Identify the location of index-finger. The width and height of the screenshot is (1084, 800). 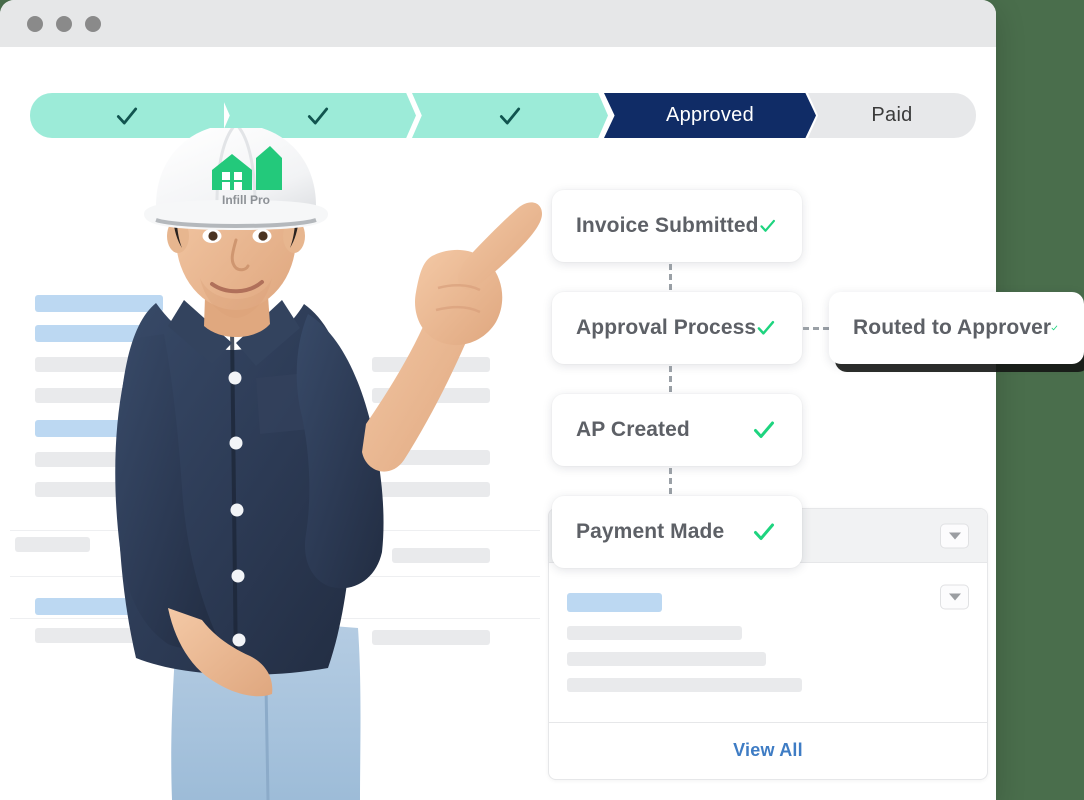
(499, 246).